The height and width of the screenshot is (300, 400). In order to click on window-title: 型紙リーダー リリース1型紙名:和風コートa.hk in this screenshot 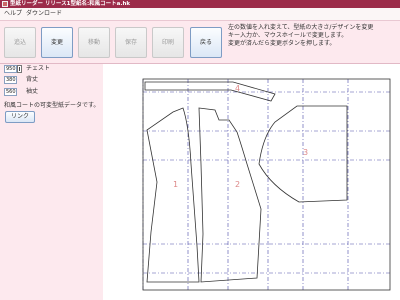, I will do `click(70, 4)`.